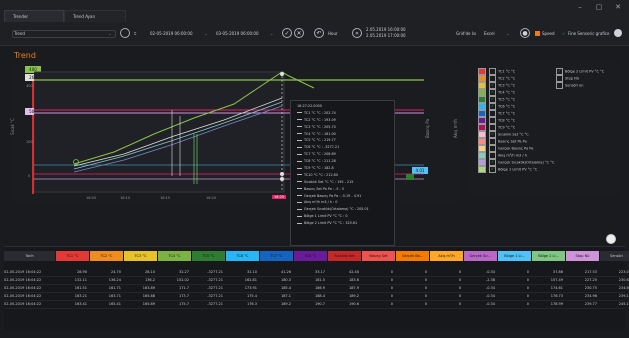 Image resolution: width=629 pixels, height=338 pixels. What do you see at coordinates (309, 106) in the screenshot?
I see `tooltip-time: 16:27:22.0000` at bounding box center [309, 106].